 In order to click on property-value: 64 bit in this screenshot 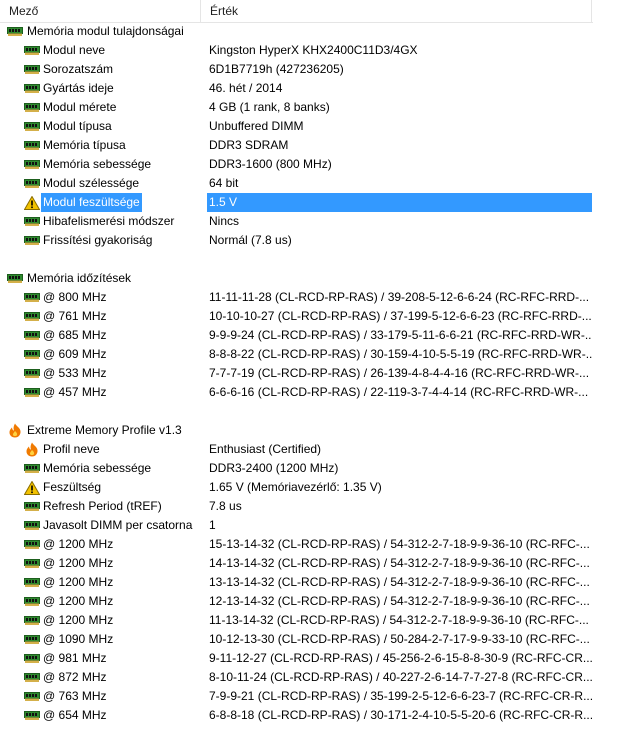, I will do `click(224, 183)`.